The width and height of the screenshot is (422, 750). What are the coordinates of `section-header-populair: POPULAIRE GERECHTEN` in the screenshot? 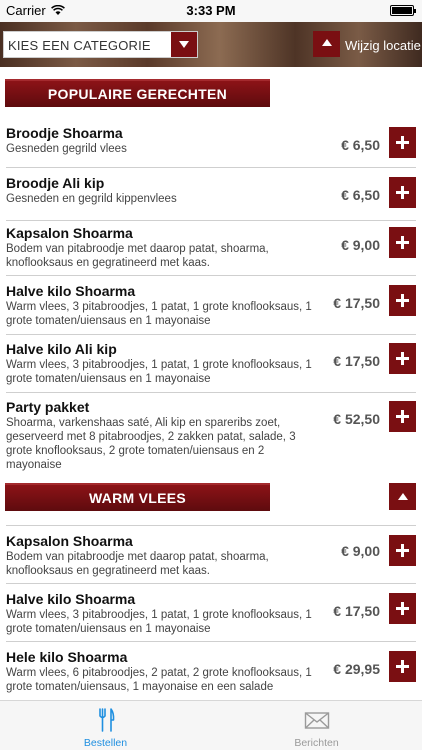 It's located at (137, 93).